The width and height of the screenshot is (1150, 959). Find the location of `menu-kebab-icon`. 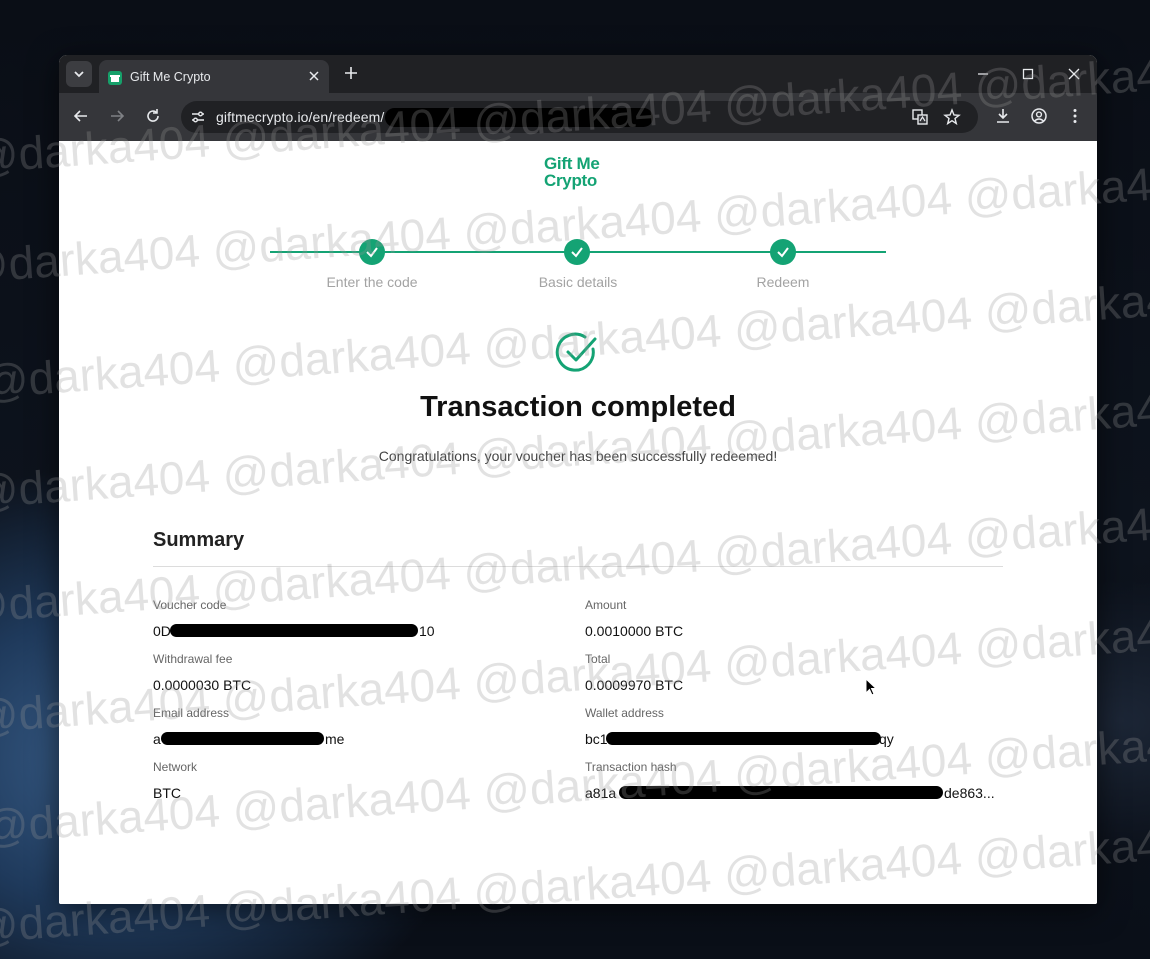

menu-kebab-icon is located at coordinates (1075, 116).